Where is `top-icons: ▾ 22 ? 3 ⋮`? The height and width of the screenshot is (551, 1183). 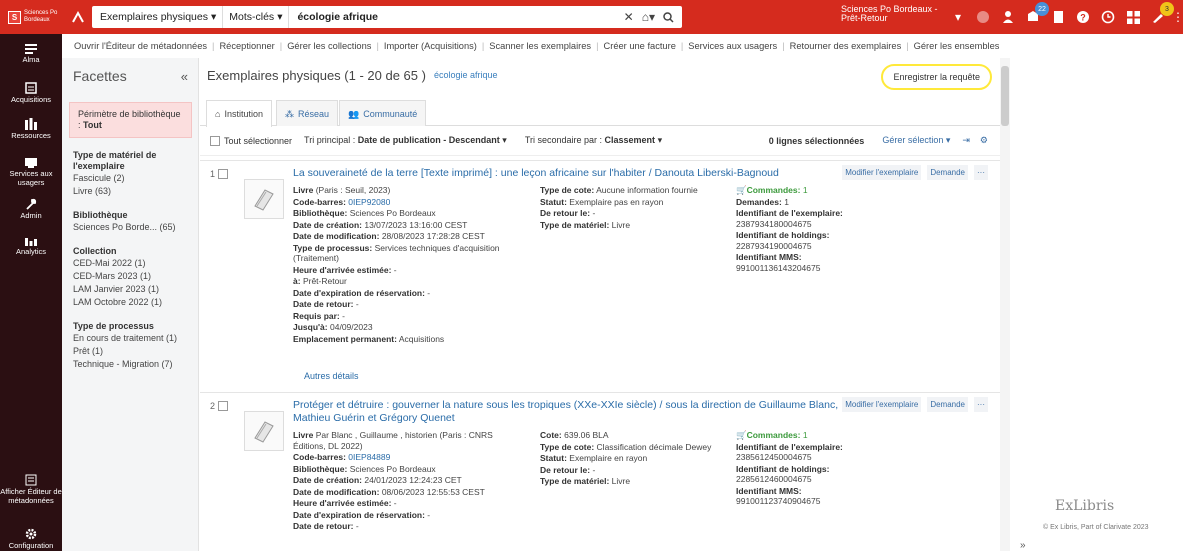 top-icons: ▾ 22 ? 3 ⋮ is located at coordinates (1066, 17).